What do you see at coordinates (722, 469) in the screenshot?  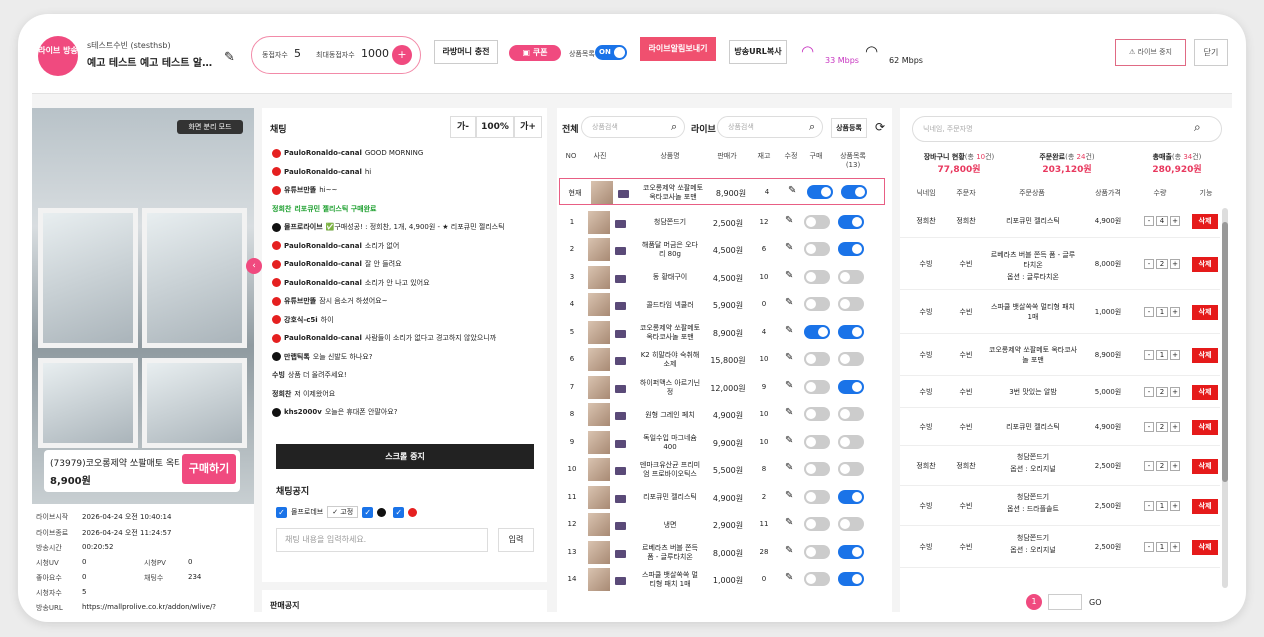 I see `product-row: 10 덴마크유산균 프리미엄 프로바이오틱스 5,500원 8 ✎` at bounding box center [722, 469].